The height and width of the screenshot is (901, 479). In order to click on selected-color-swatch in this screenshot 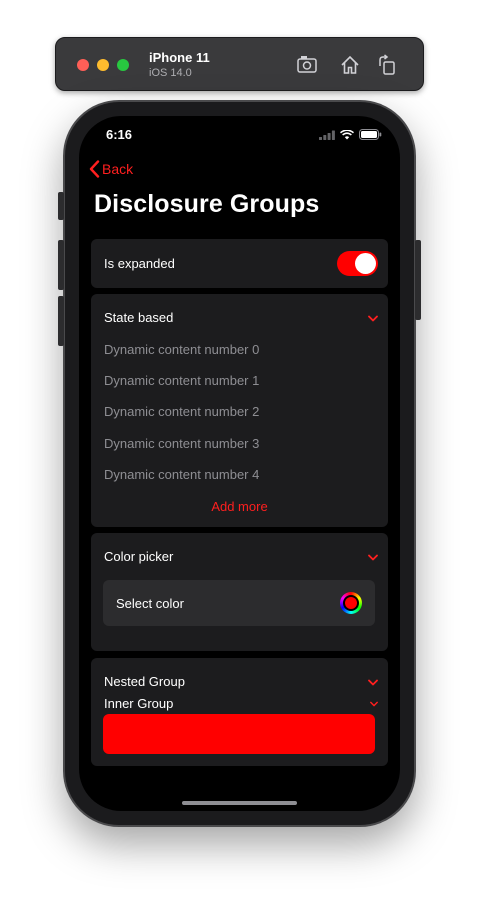, I will do `click(351, 603)`.